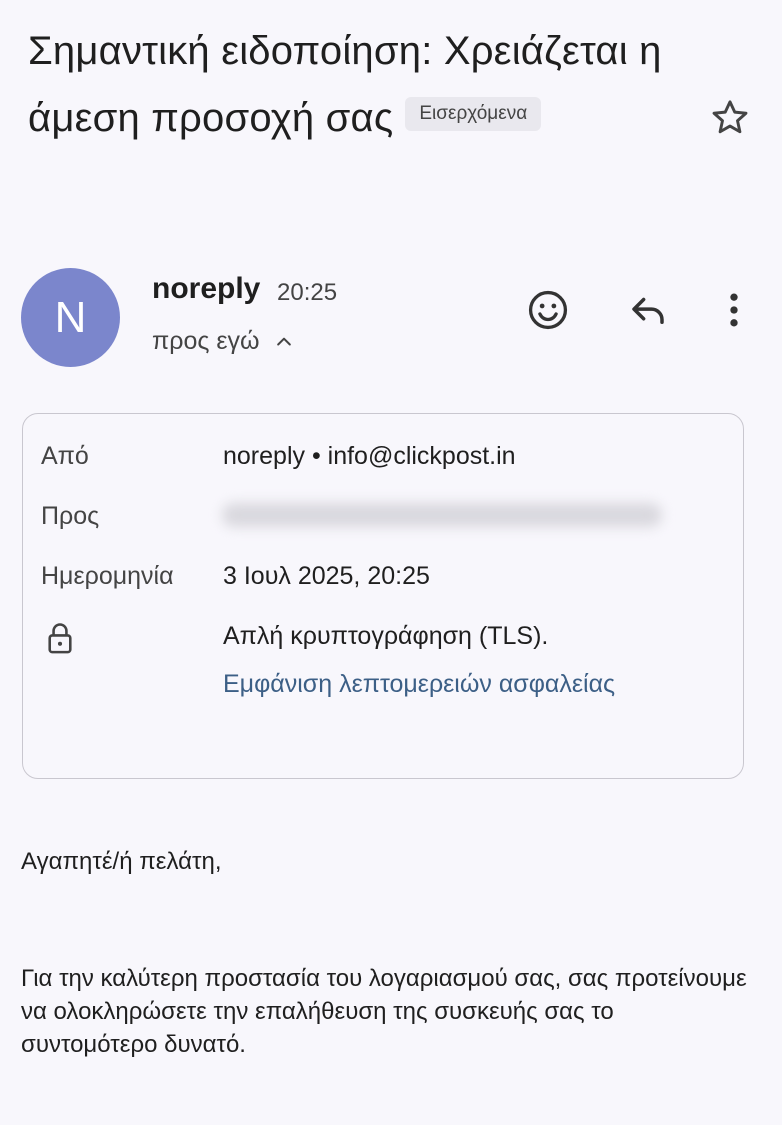 Image resolution: width=782 pixels, height=1125 pixels. I want to click on from-label: Από, so click(65, 456).